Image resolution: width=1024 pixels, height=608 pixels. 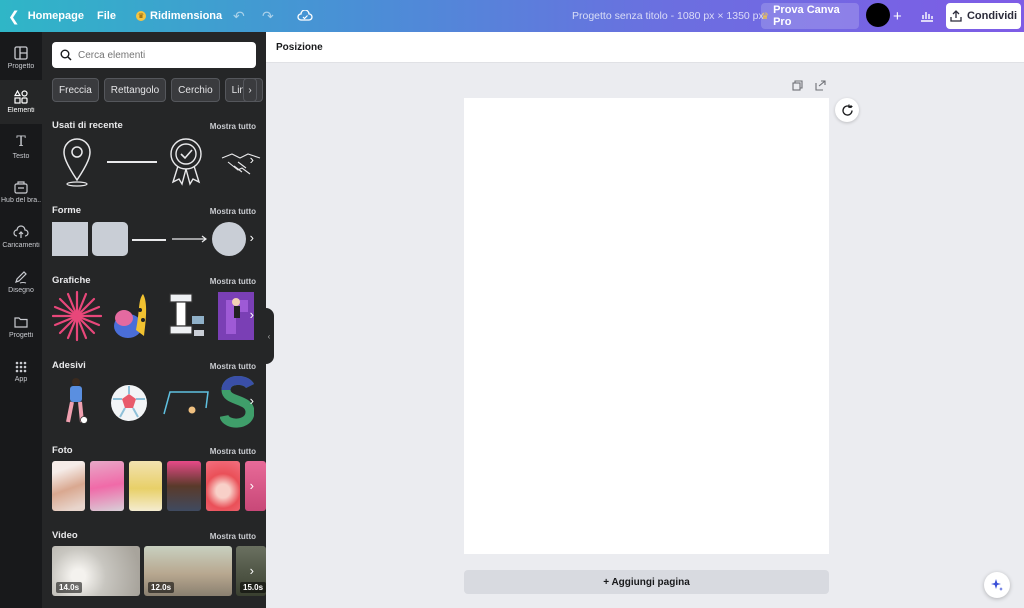 I want to click on rail-label: Progetto, so click(x=21, y=66).